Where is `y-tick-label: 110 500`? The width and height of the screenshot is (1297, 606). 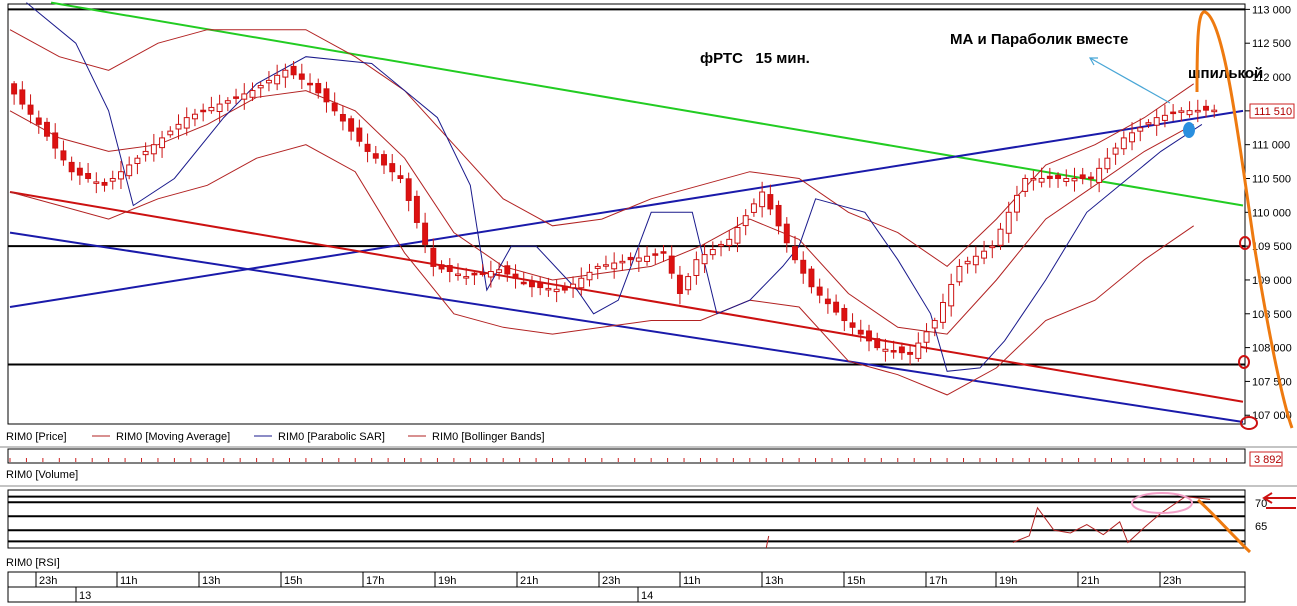
y-tick-label: 110 500 is located at coordinates (1271, 179).